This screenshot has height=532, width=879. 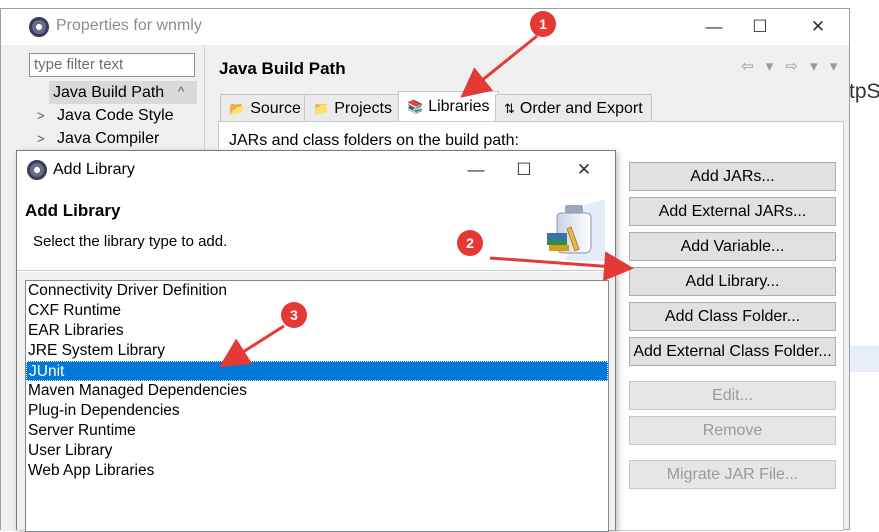 What do you see at coordinates (112, 65) in the screenshot?
I see `filter-input: type filter text` at bounding box center [112, 65].